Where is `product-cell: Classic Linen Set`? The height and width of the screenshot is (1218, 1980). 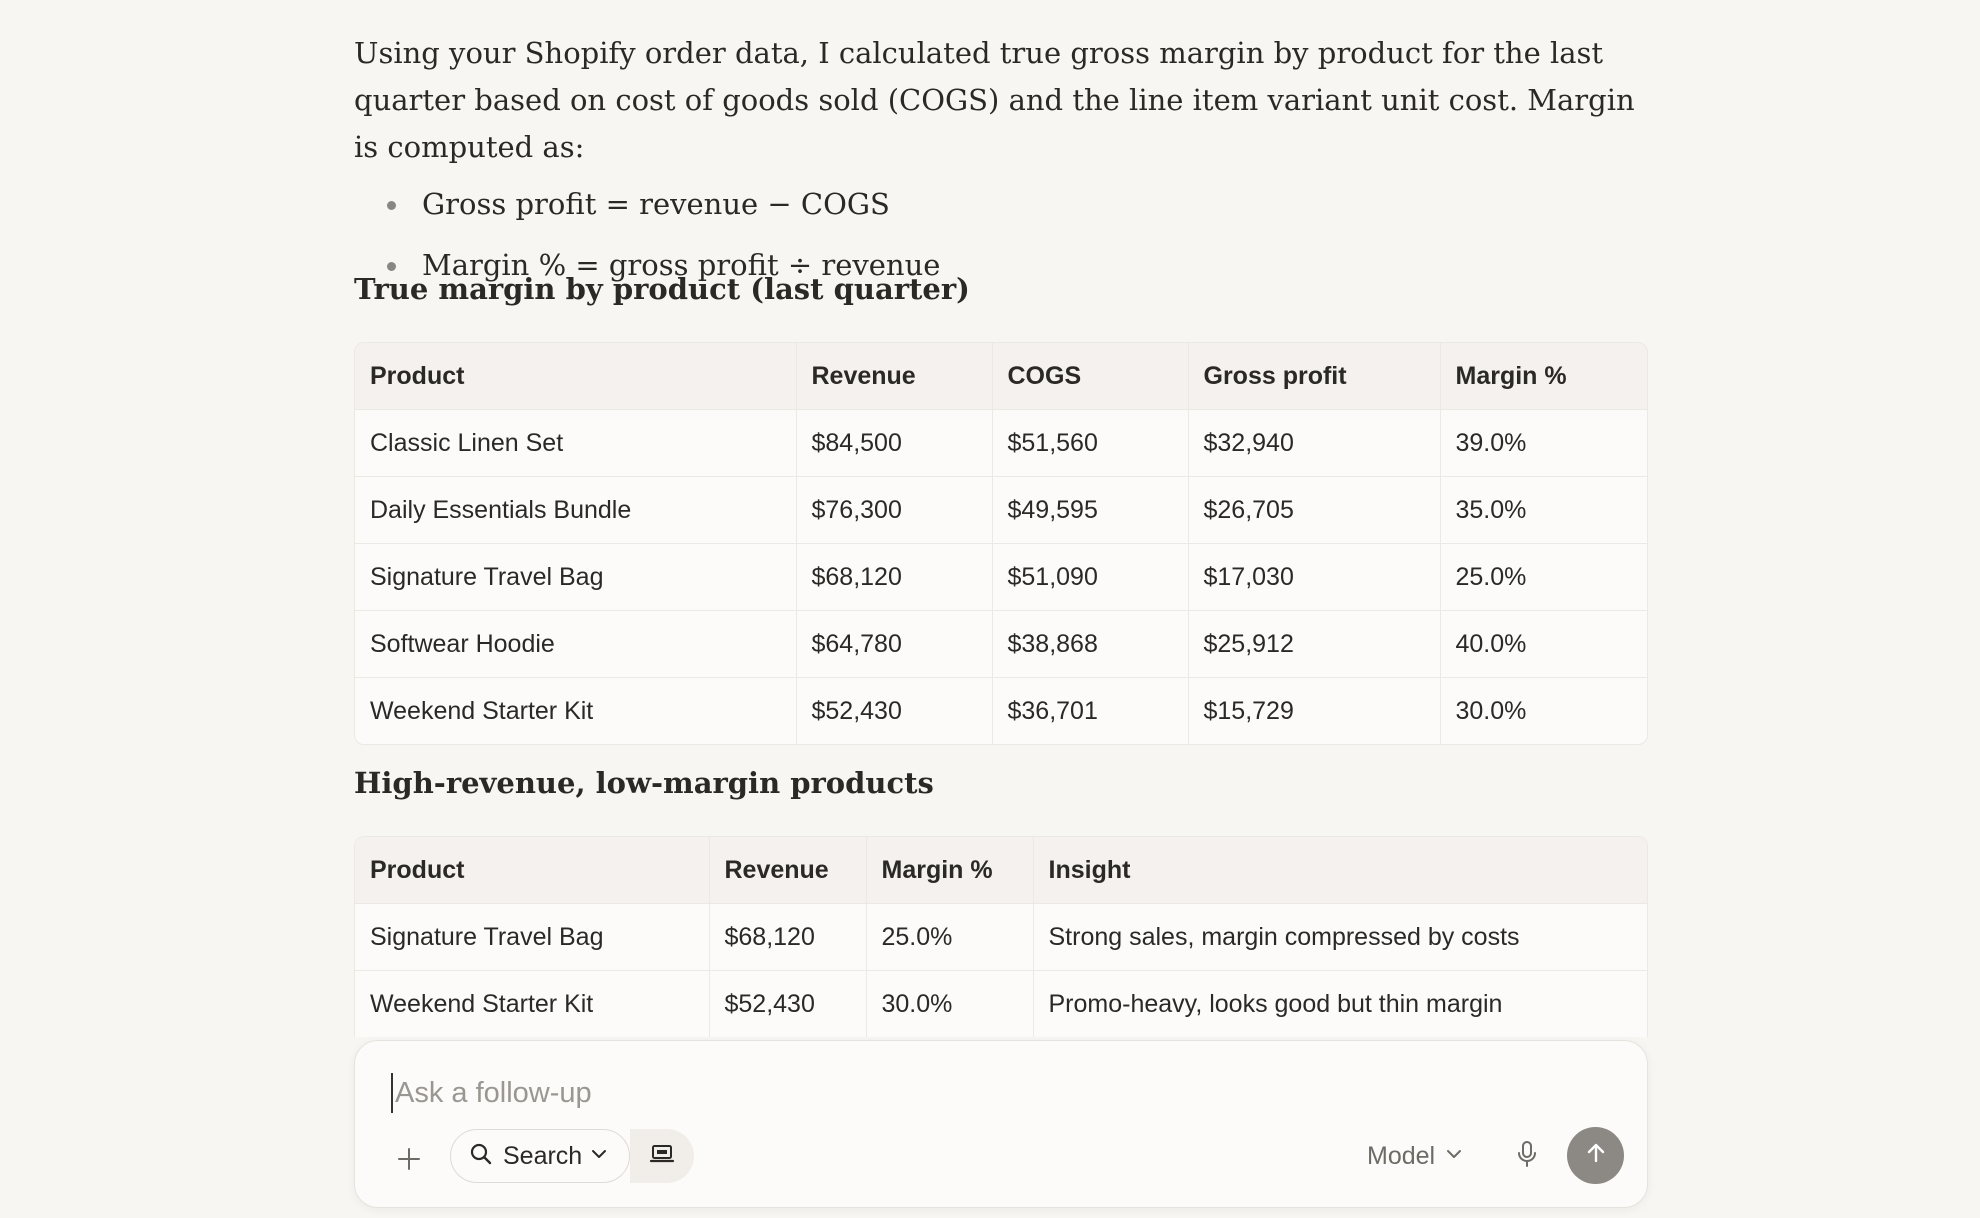 product-cell: Classic Linen Set is located at coordinates (576, 443).